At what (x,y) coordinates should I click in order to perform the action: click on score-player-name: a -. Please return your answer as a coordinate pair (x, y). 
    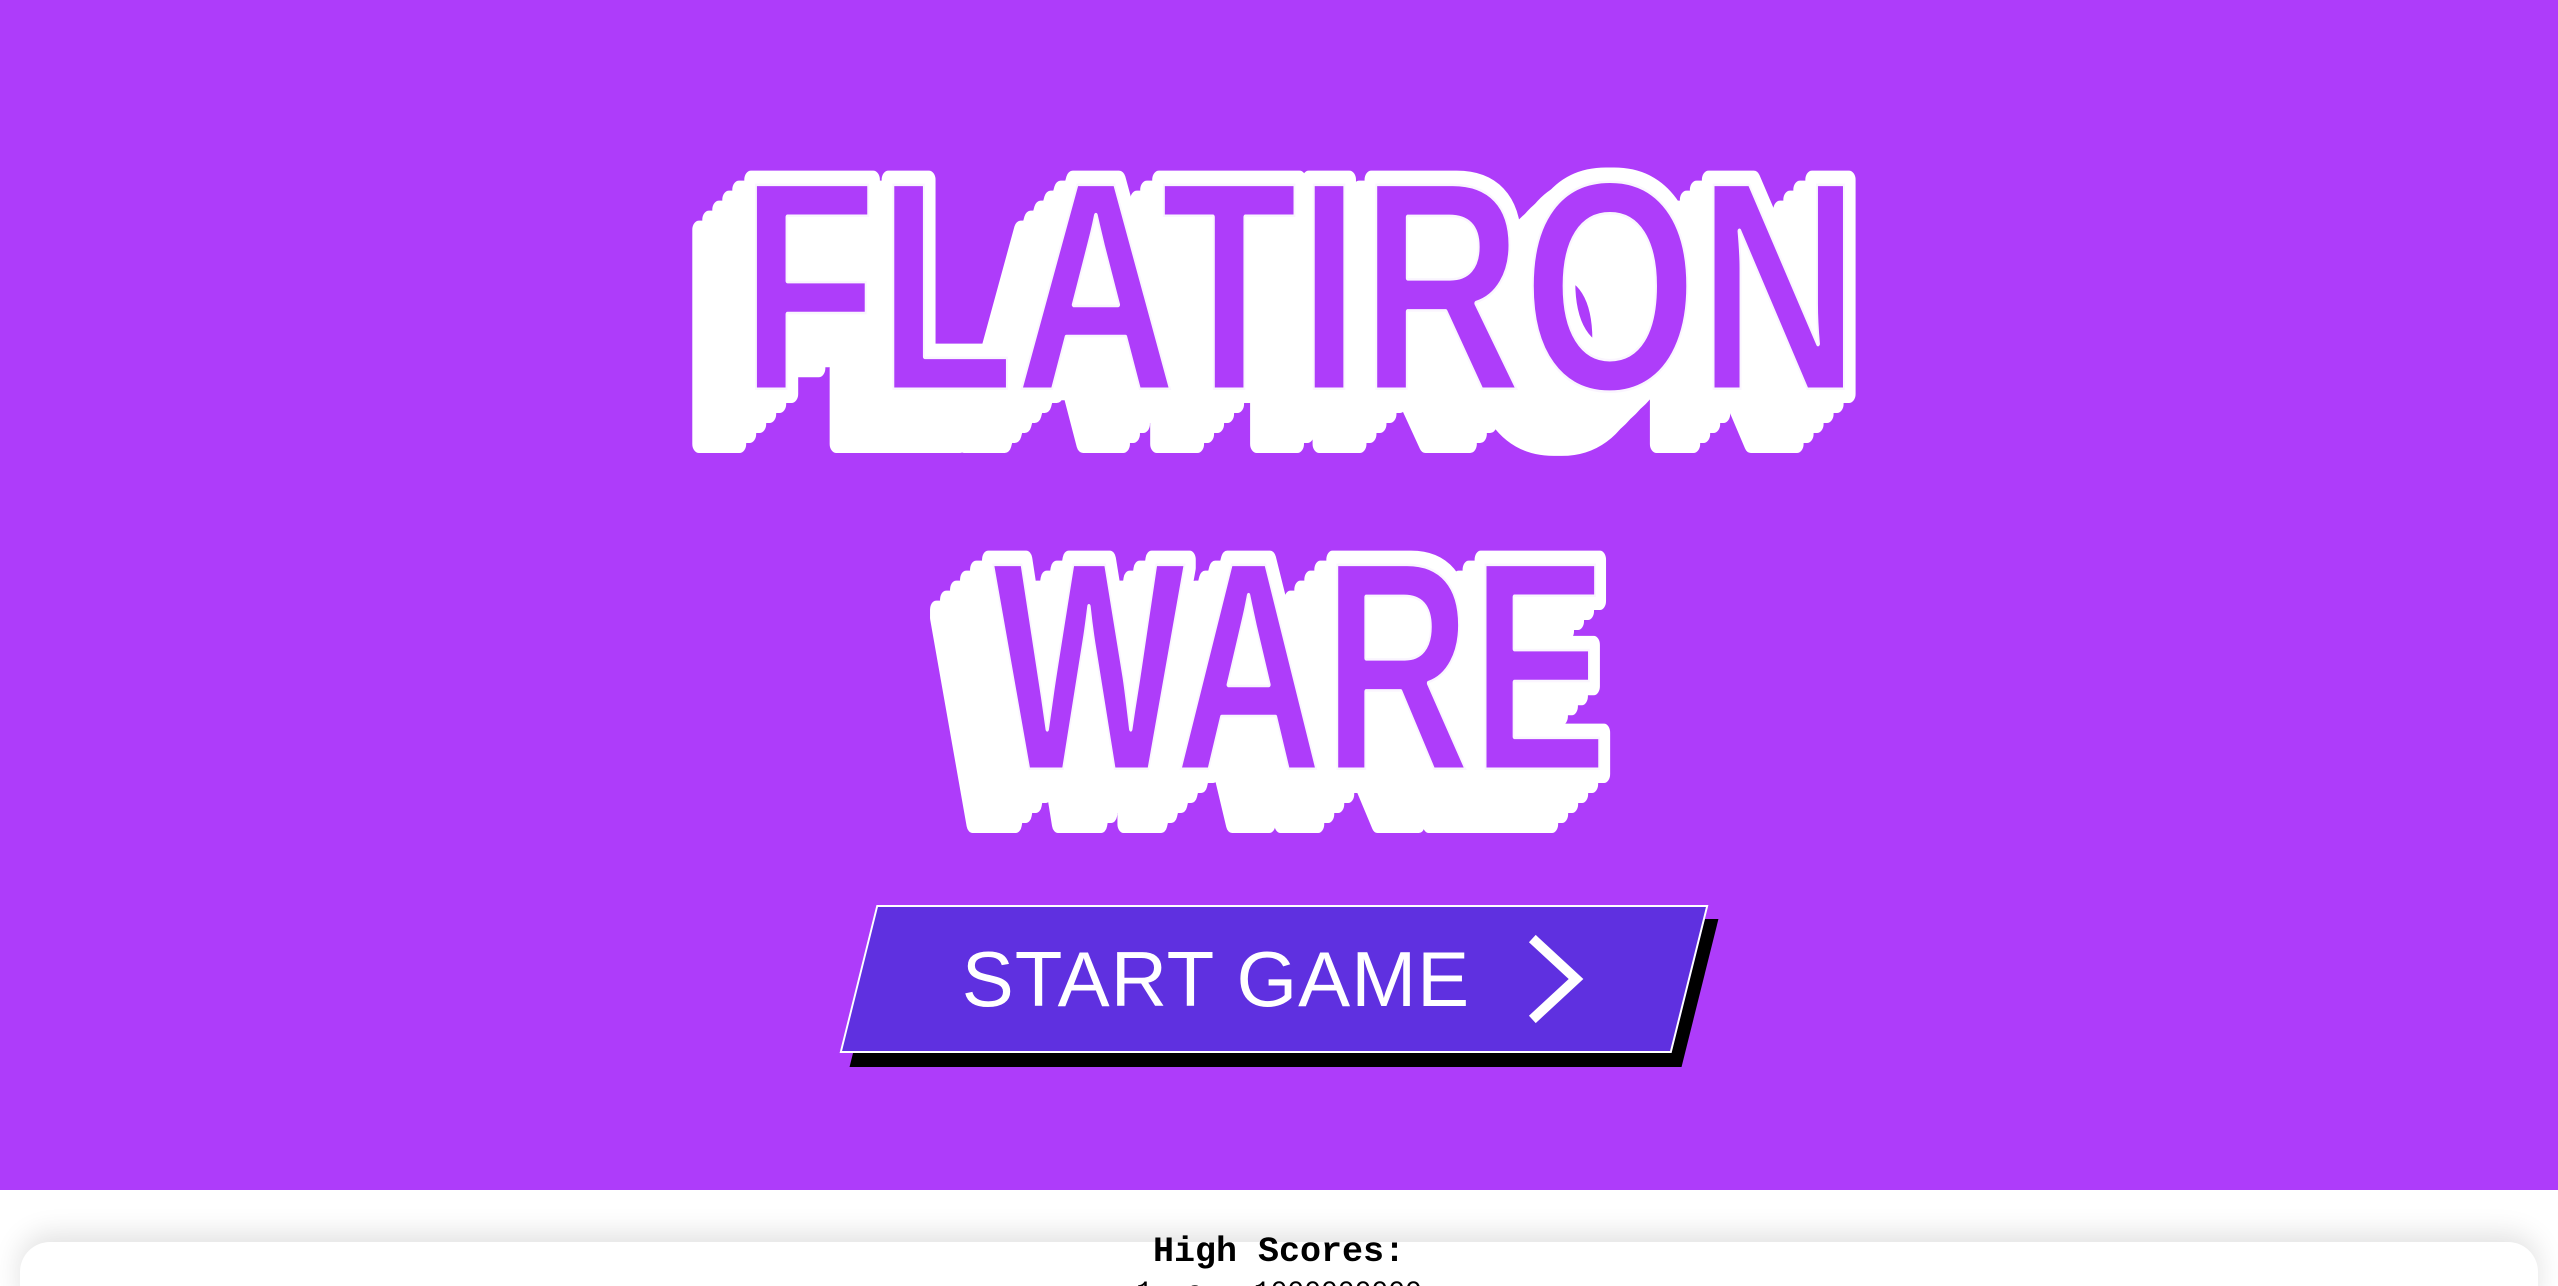
    Looking at the image, I should click on (1220, 1282).